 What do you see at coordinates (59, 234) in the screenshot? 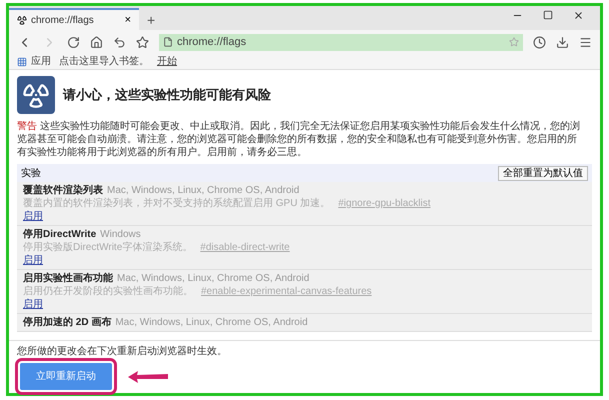
I see `experiment-title: 停用DirectWrite` at bounding box center [59, 234].